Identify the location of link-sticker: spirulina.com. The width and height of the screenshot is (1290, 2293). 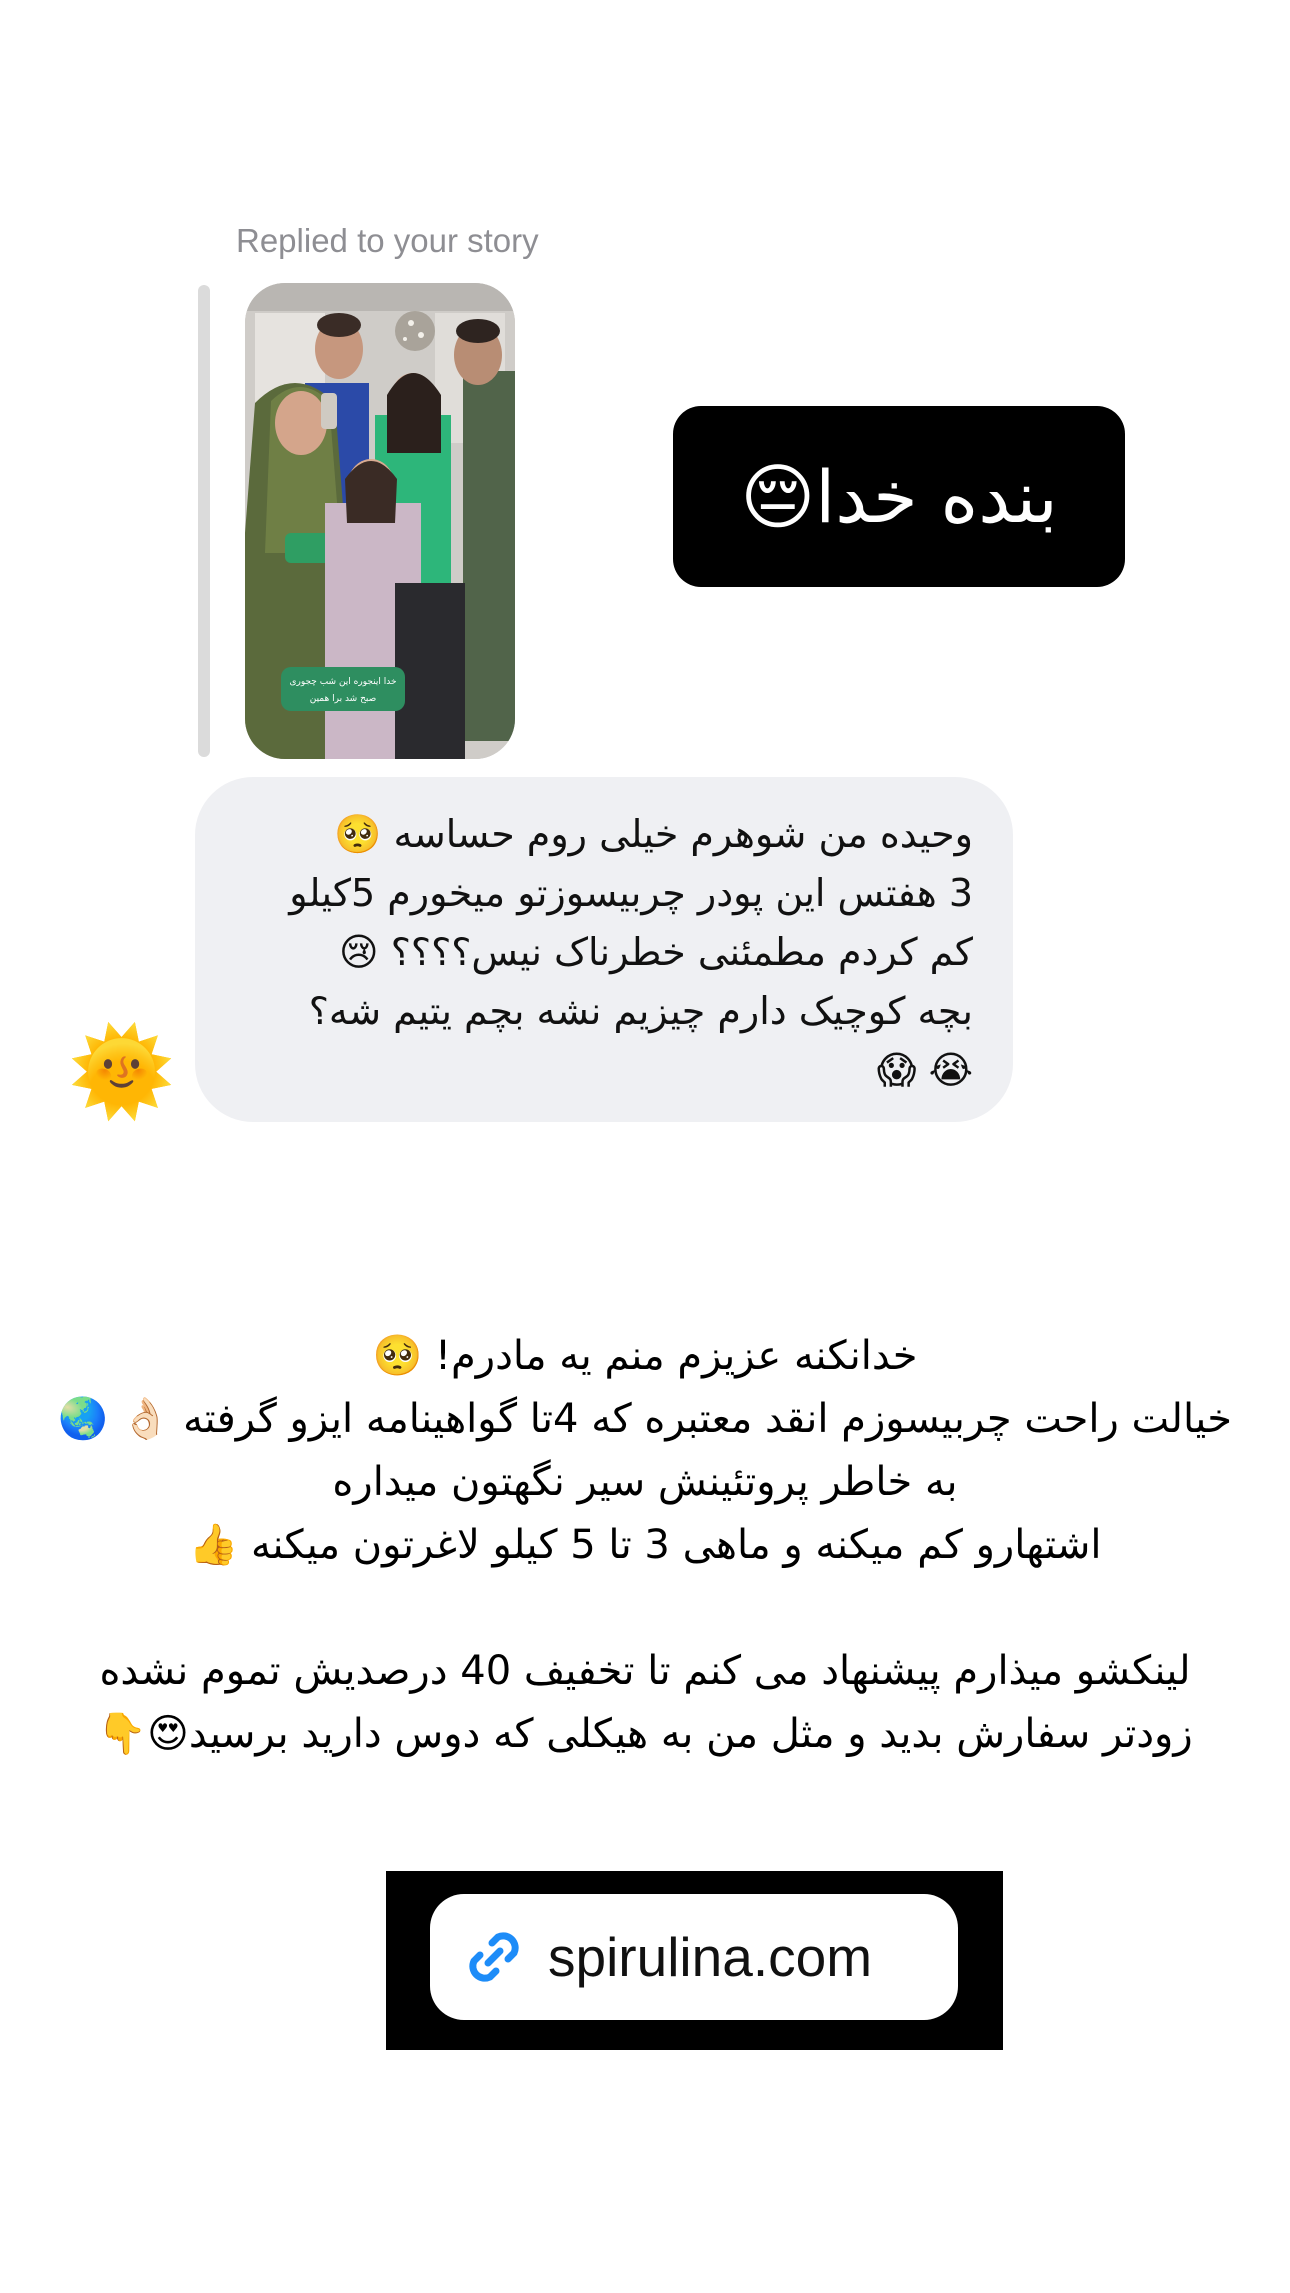
(694, 1957).